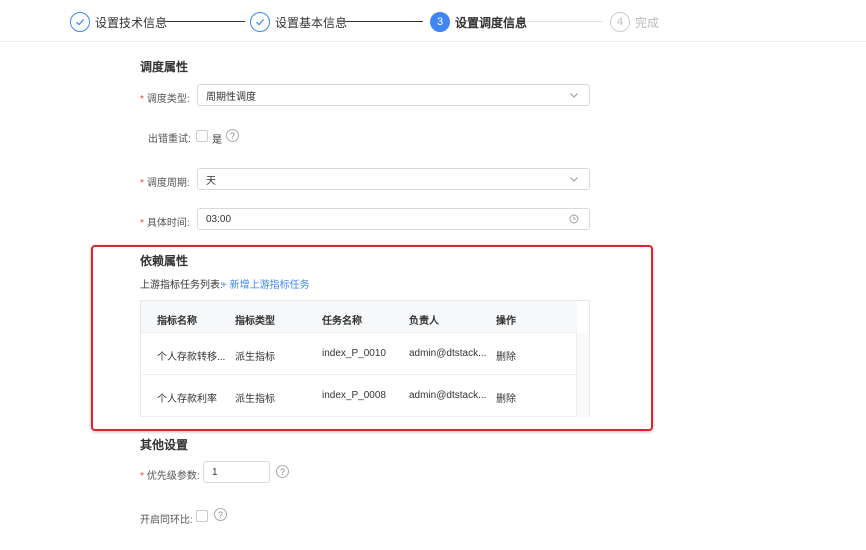  Describe the element at coordinates (574, 219) in the screenshot. I see `clock-icon` at that location.